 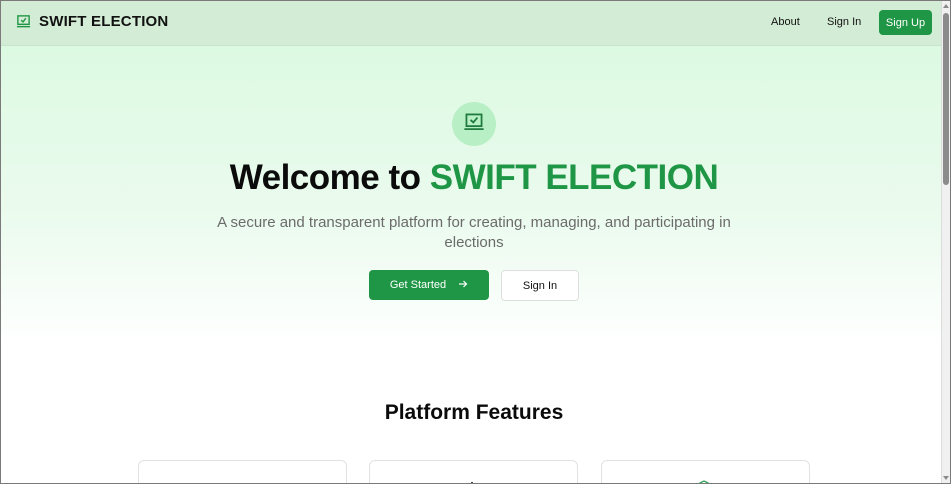 I want to click on page-scrollbar, so click(x=945, y=242).